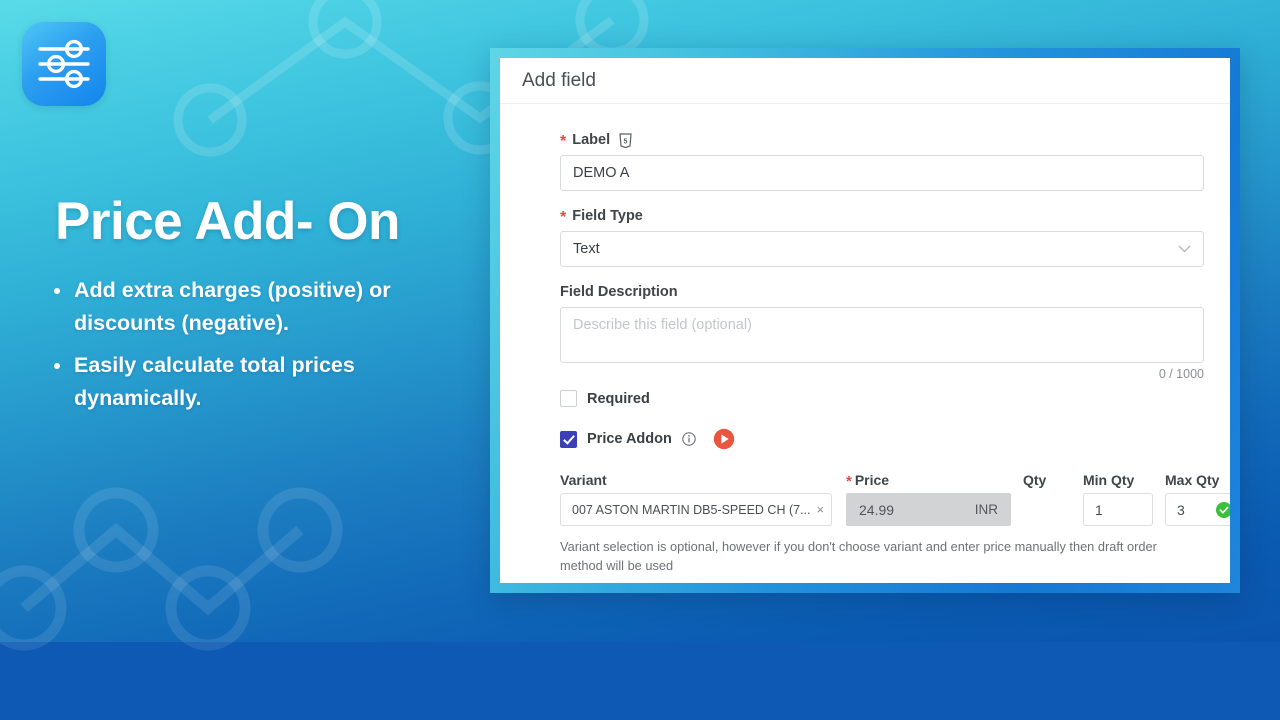 The width and height of the screenshot is (1280, 720). What do you see at coordinates (1035, 479) in the screenshot?
I see `column-header-qty: Qty` at bounding box center [1035, 479].